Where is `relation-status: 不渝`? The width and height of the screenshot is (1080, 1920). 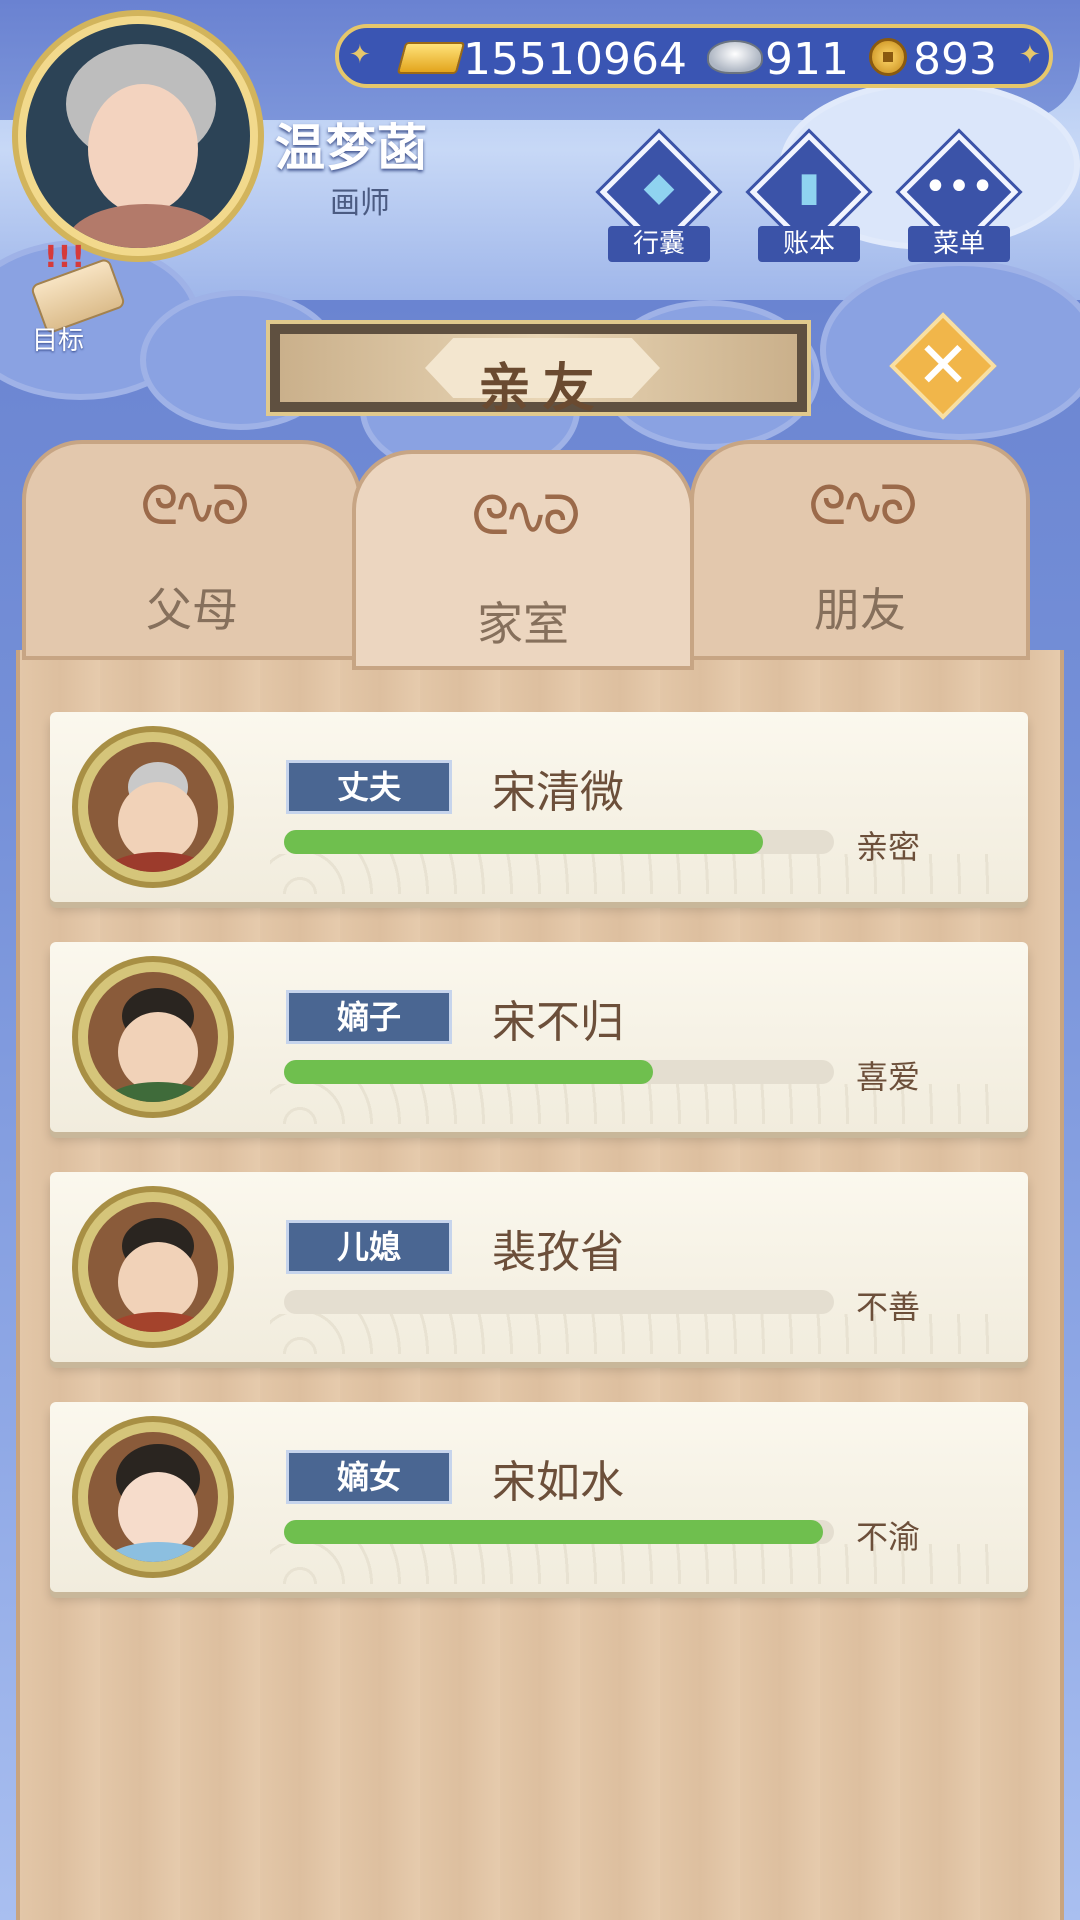
relation-status: 不渝 is located at coordinates (888, 1537).